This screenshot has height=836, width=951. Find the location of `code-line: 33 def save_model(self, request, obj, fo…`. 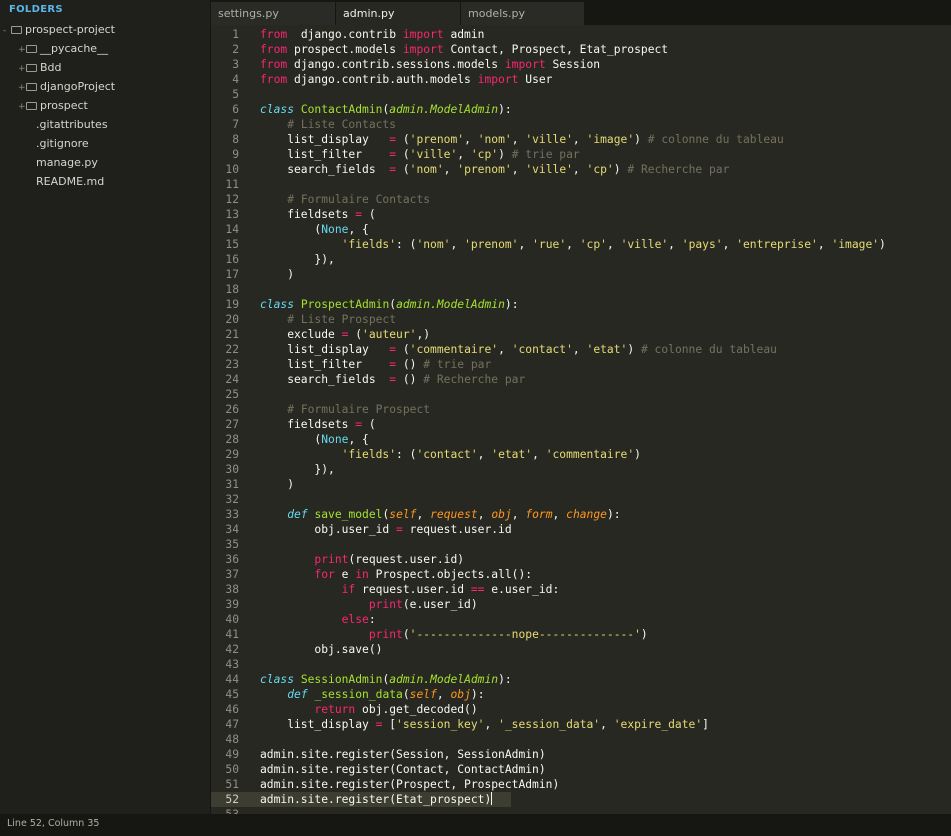

code-line: 33 def save_model(self, request, obj, fo… is located at coordinates (581, 514).